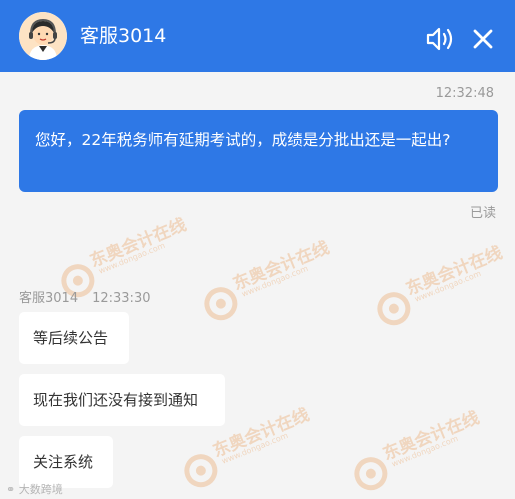 This screenshot has height=499, width=515. Describe the element at coordinates (243, 140) in the screenshot. I see `sent-message-text: 您好，22年税务师有延期考试的，成绩是分批出还是一起出?` at that location.